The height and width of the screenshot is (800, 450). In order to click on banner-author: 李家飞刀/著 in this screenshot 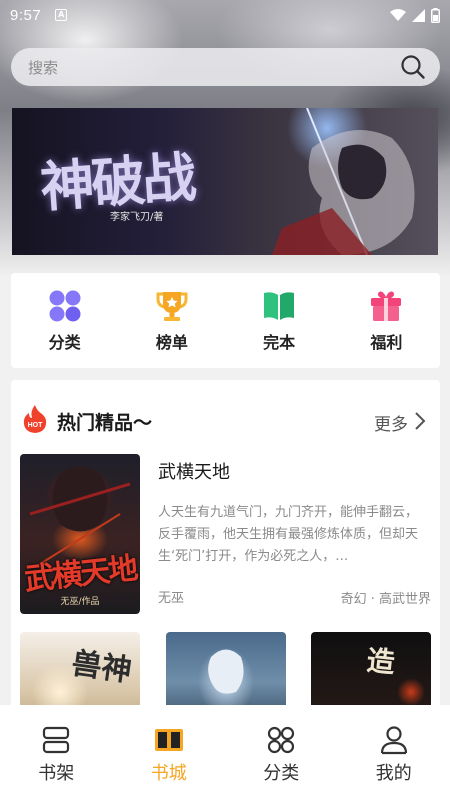, I will do `click(137, 217)`.